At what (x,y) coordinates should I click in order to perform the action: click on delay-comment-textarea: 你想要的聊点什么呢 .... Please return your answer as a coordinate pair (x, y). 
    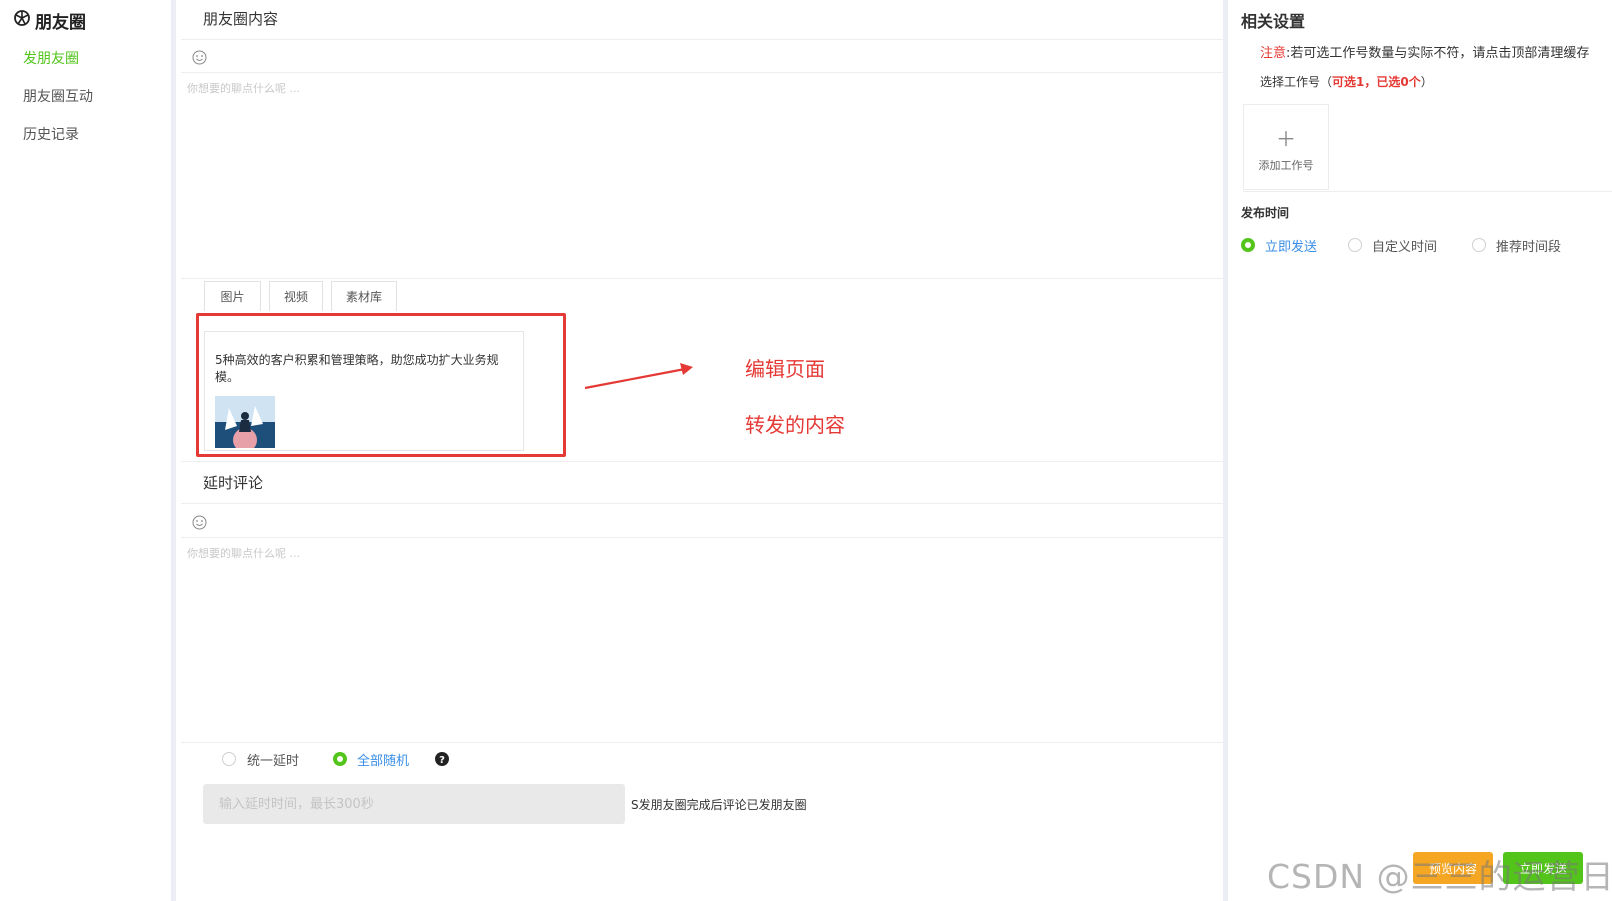
    Looking at the image, I should click on (243, 553).